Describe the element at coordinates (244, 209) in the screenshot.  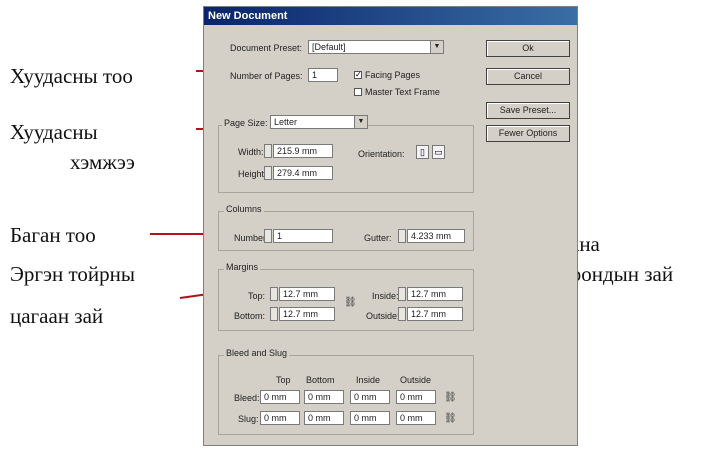
I see `columns-group-title: Columns` at that location.